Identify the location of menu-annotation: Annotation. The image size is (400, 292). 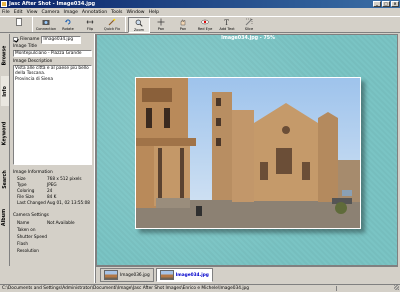
(94, 12).